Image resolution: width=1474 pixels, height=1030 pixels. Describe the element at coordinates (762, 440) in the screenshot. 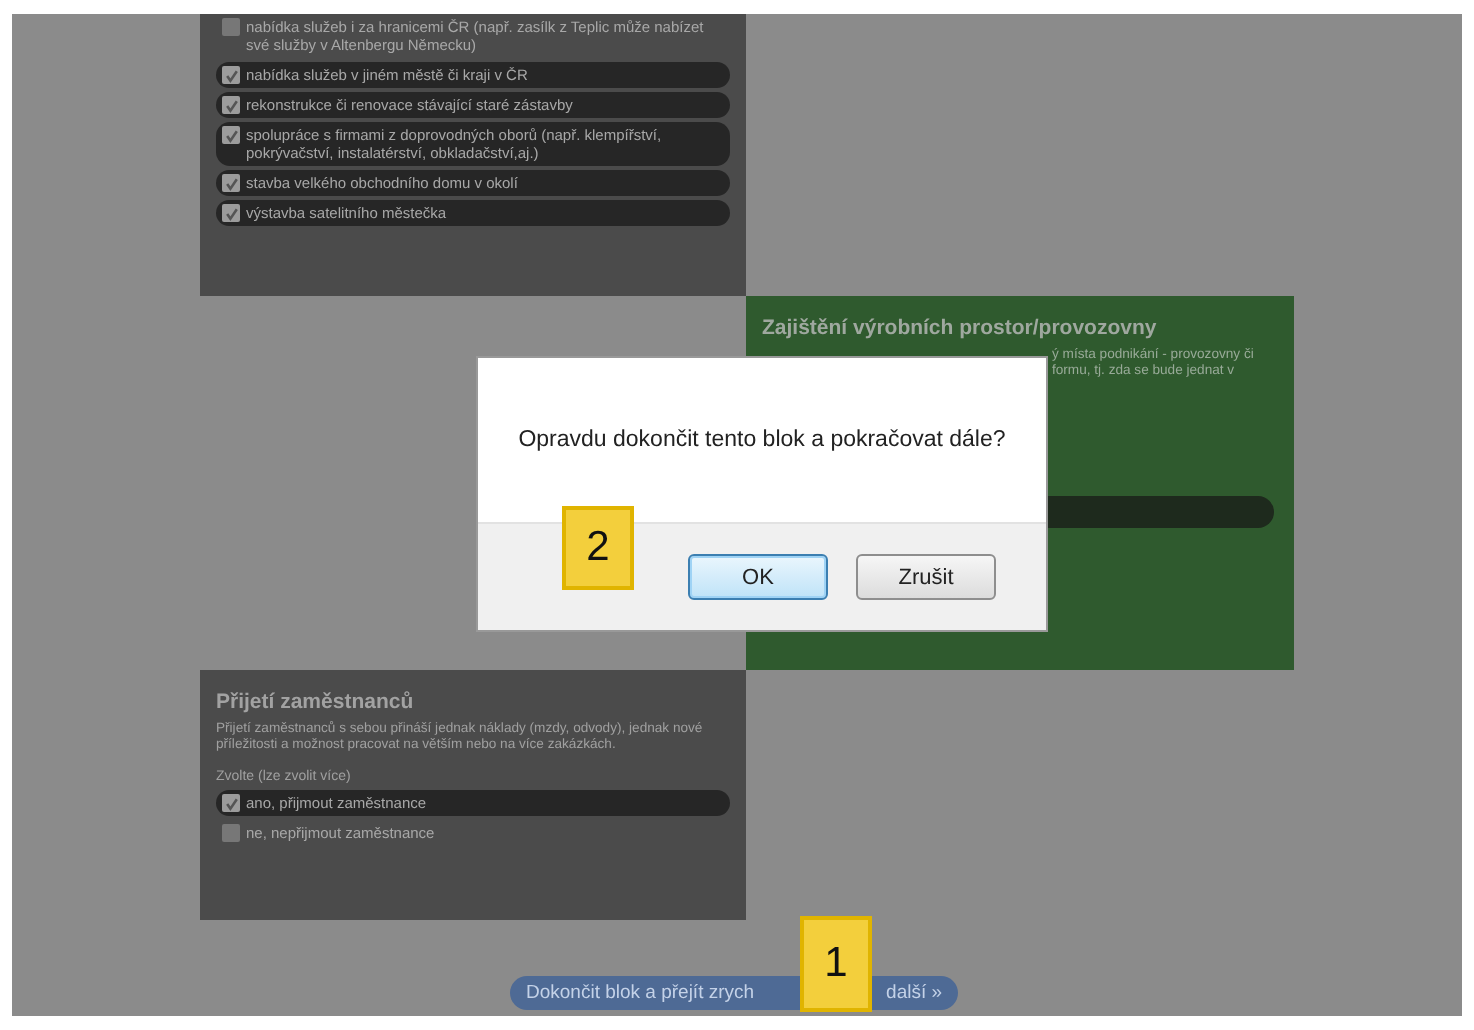

I see `dialog-message: Opravdu dokončit tento blok a pokračovat dále?` at that location.